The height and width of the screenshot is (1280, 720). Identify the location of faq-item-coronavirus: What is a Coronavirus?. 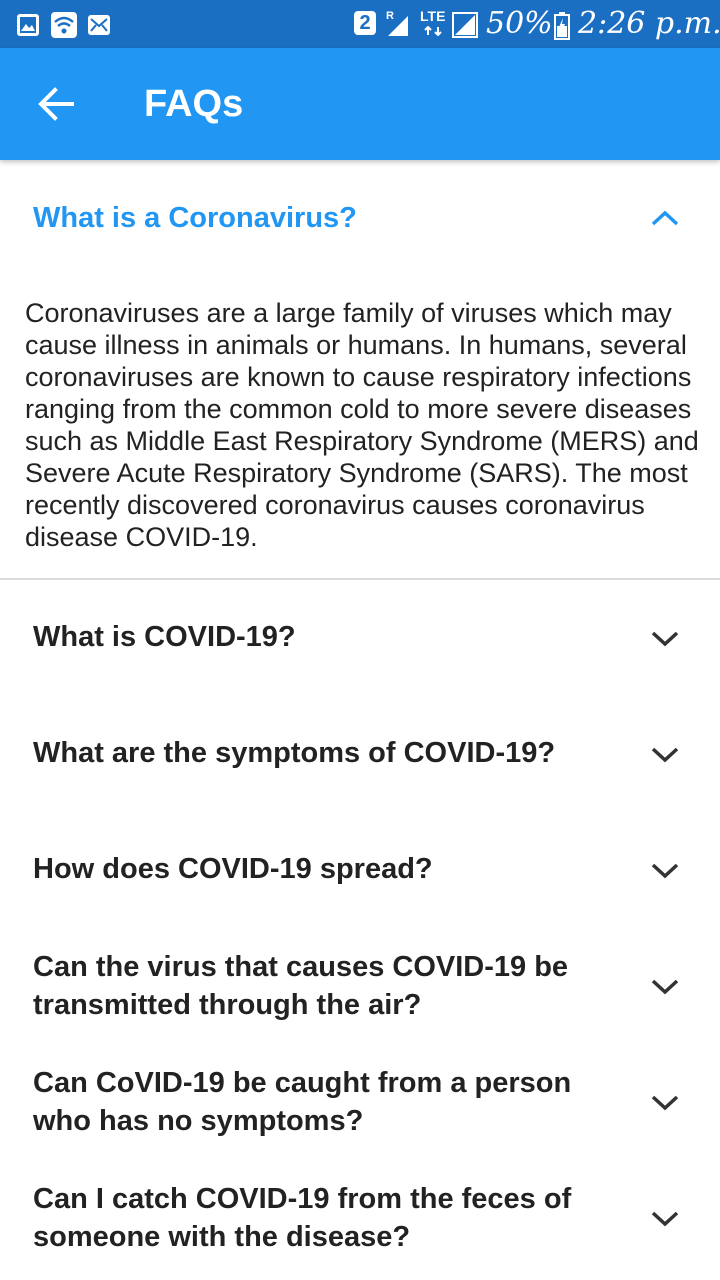
(360, 220).